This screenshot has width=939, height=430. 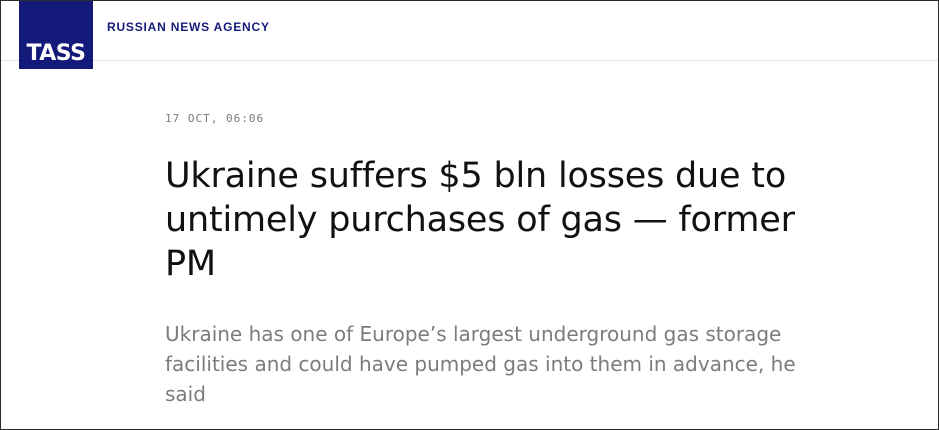 What do you see at coordinates (188, 27) in the screenshot?
I see `agency-name-link: RUSSIAN NEWS AGENCY` at bounding box center [188, 27].